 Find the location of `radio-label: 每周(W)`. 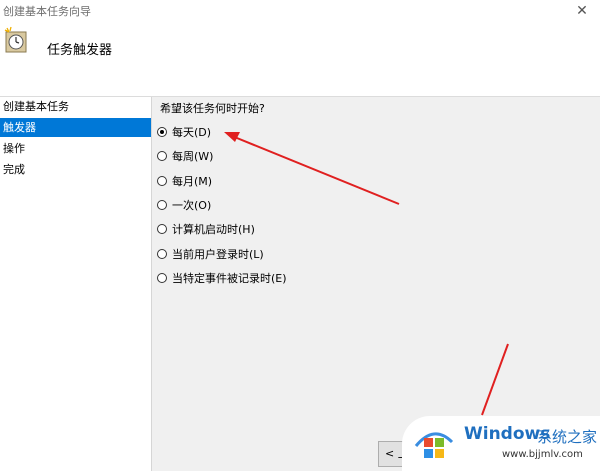

radio-label: 每周(W) is located at coordinates (193, 156).